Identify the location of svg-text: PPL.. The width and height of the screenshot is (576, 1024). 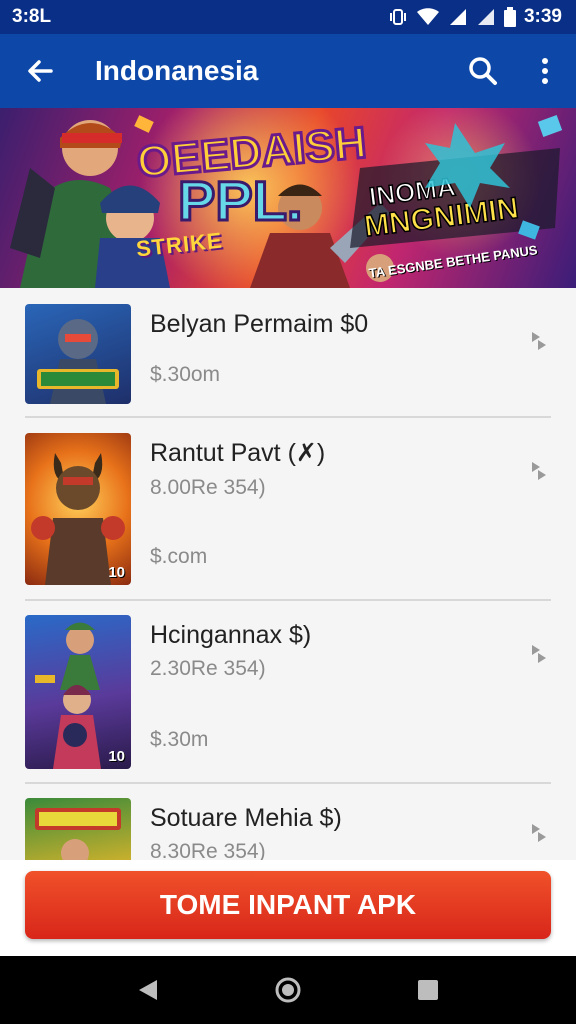
(240, 200).